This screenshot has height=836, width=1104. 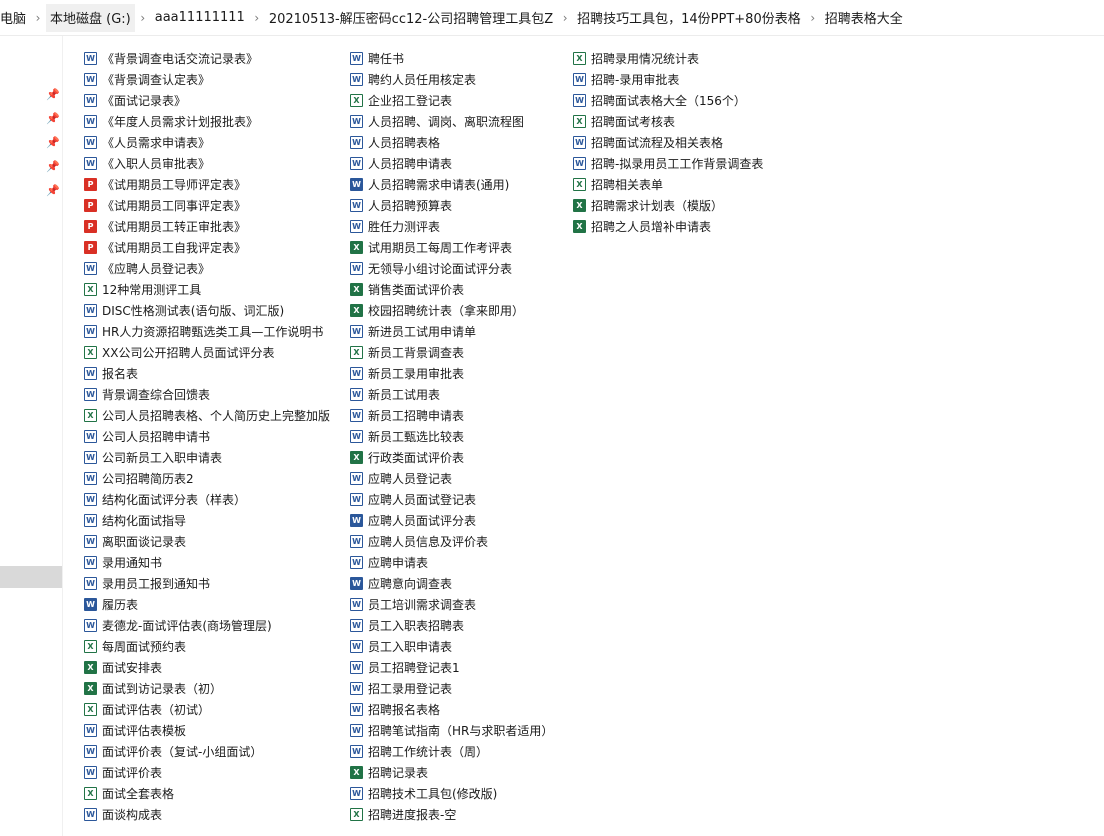 I want to click on file-item: W 招聘工作统计表（周）, so click(x=451, y=751).